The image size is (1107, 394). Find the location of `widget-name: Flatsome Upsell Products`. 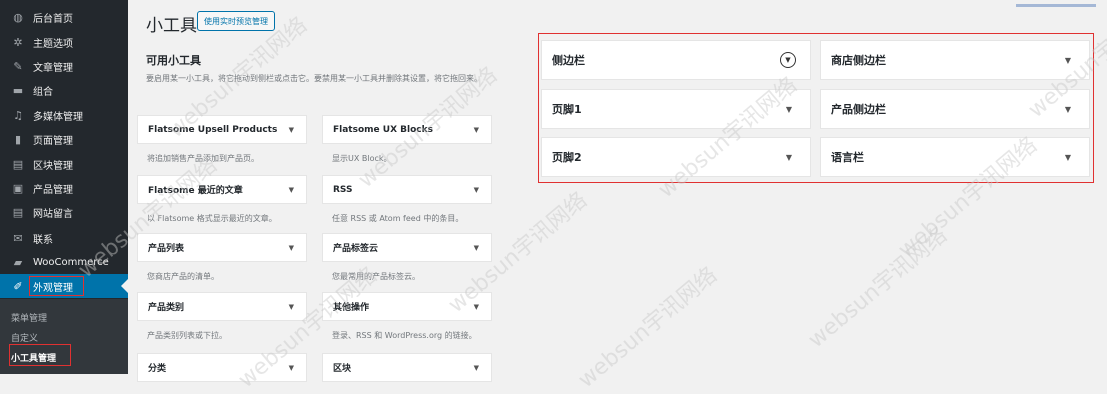

widget-name: Flatsome Upsell Products is located at coordinates (212, 130).